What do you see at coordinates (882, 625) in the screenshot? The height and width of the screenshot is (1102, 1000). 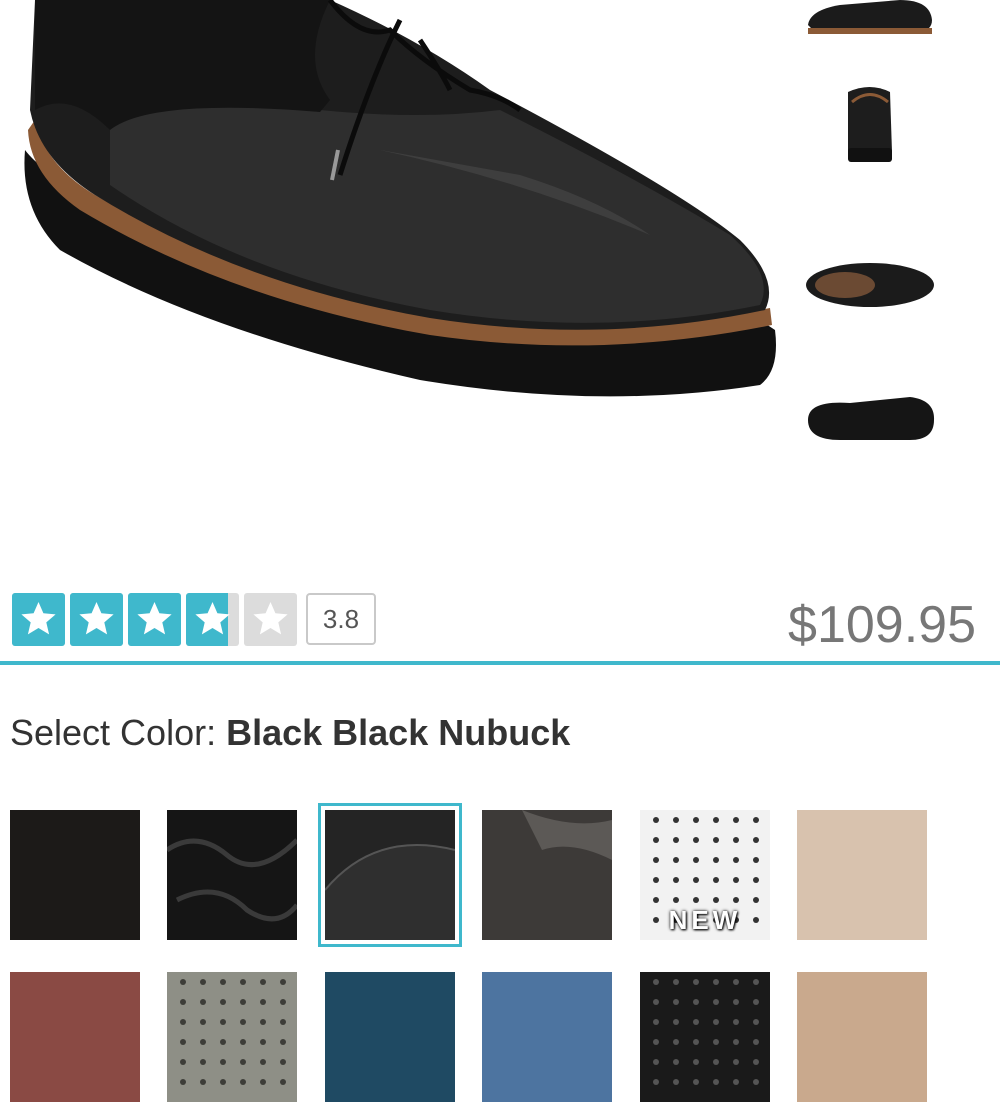 I see `product-price: $109.95` at bounding box center [882, 625].